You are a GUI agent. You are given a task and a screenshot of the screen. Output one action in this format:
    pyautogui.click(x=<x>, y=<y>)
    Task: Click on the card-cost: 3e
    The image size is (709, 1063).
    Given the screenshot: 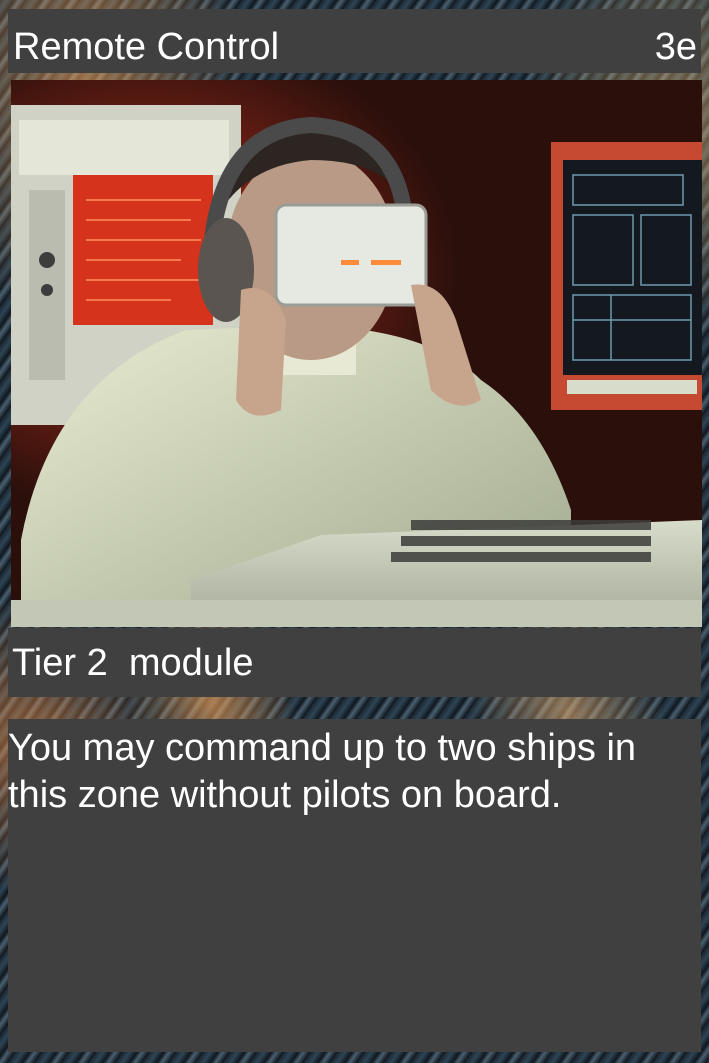 What is the action you would take?
    pyautogui.click(x=675, y=47)
    